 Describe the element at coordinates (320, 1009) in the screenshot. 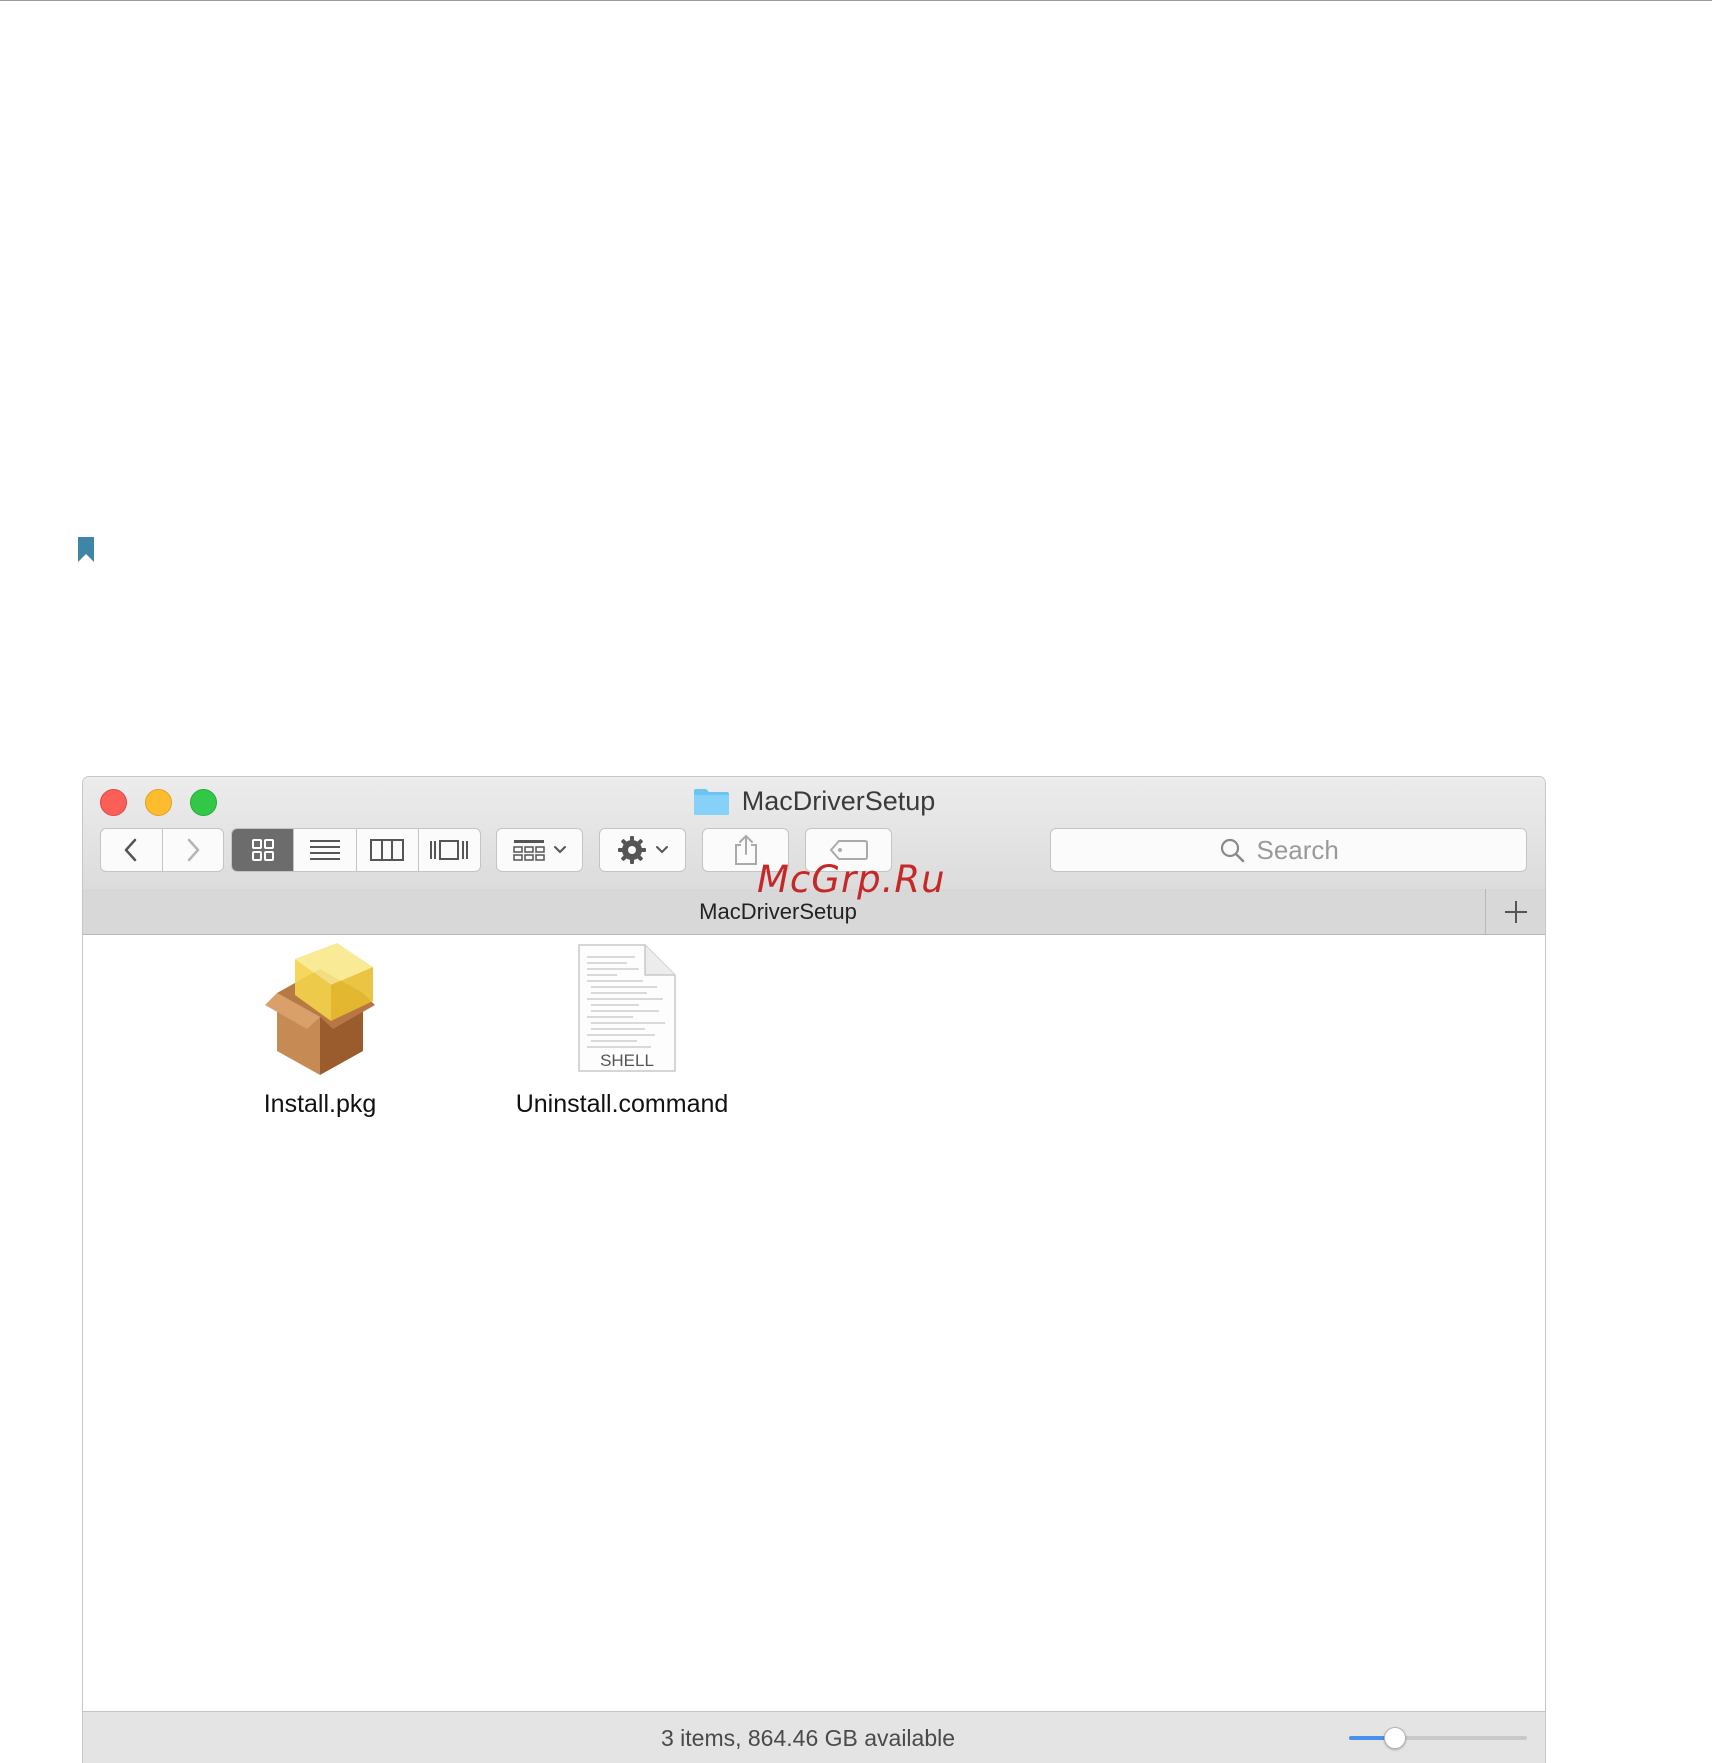

I see `package-icon` at that location.